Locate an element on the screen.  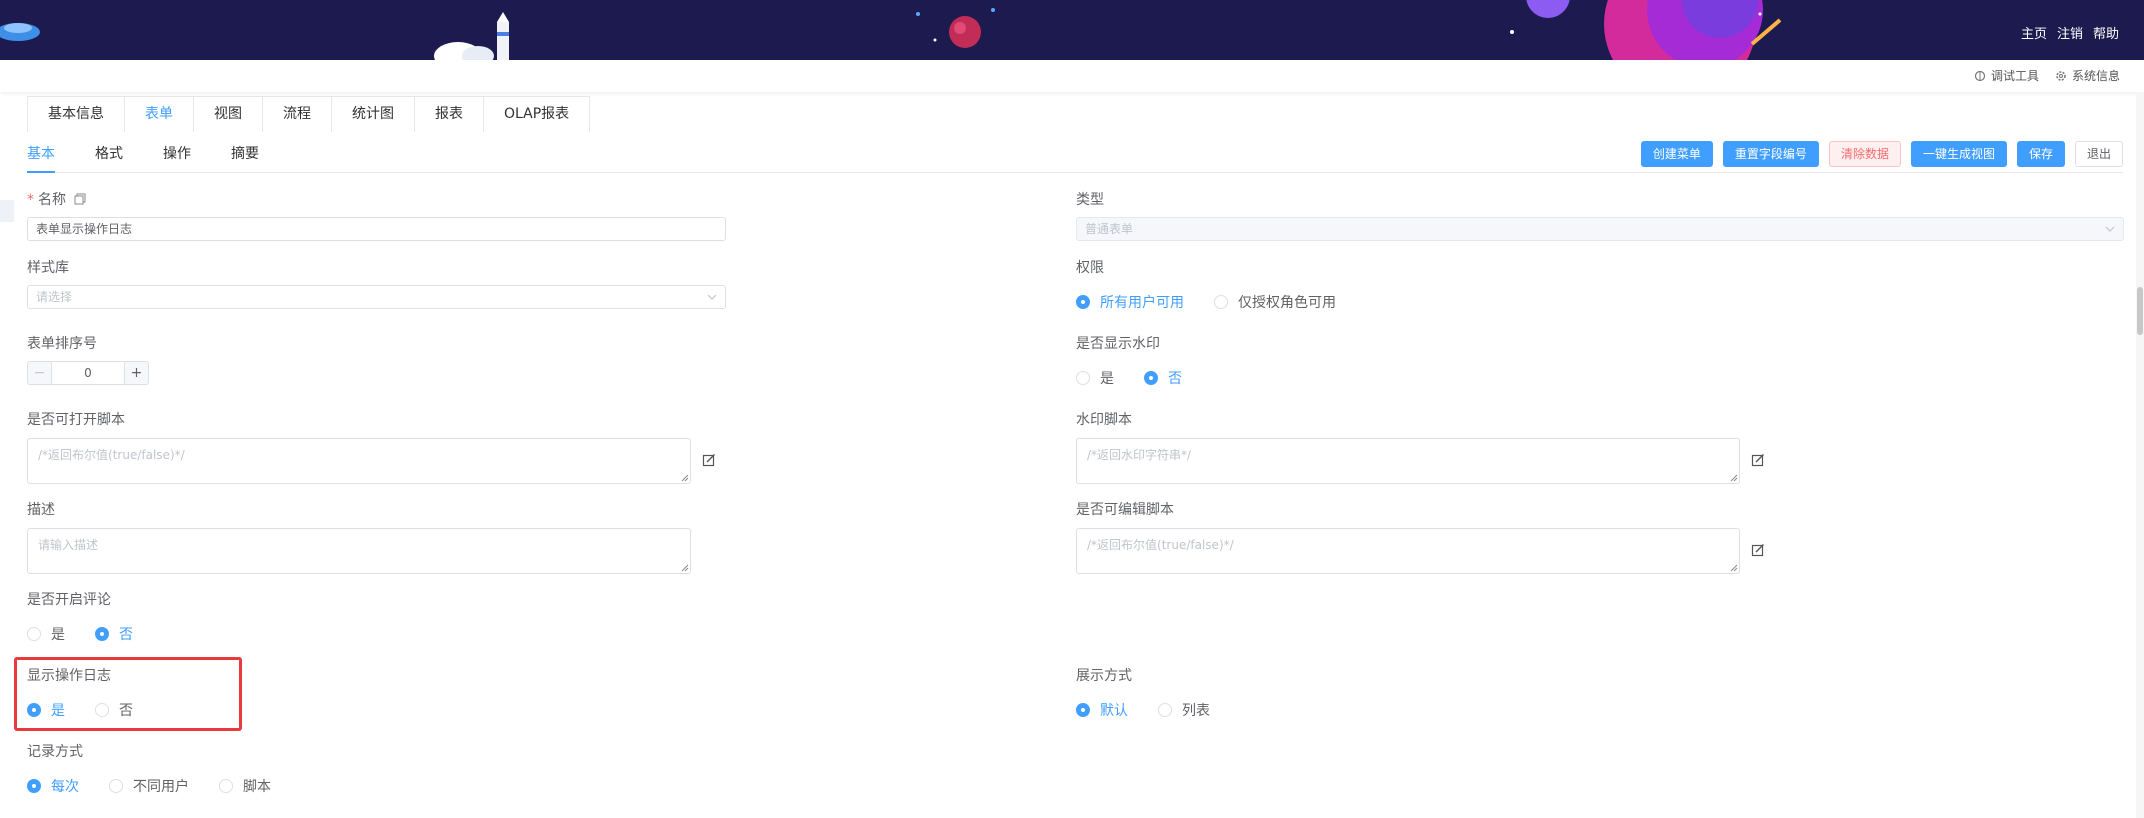
vertical-scrollbar is located at coordinates (2140, 455).